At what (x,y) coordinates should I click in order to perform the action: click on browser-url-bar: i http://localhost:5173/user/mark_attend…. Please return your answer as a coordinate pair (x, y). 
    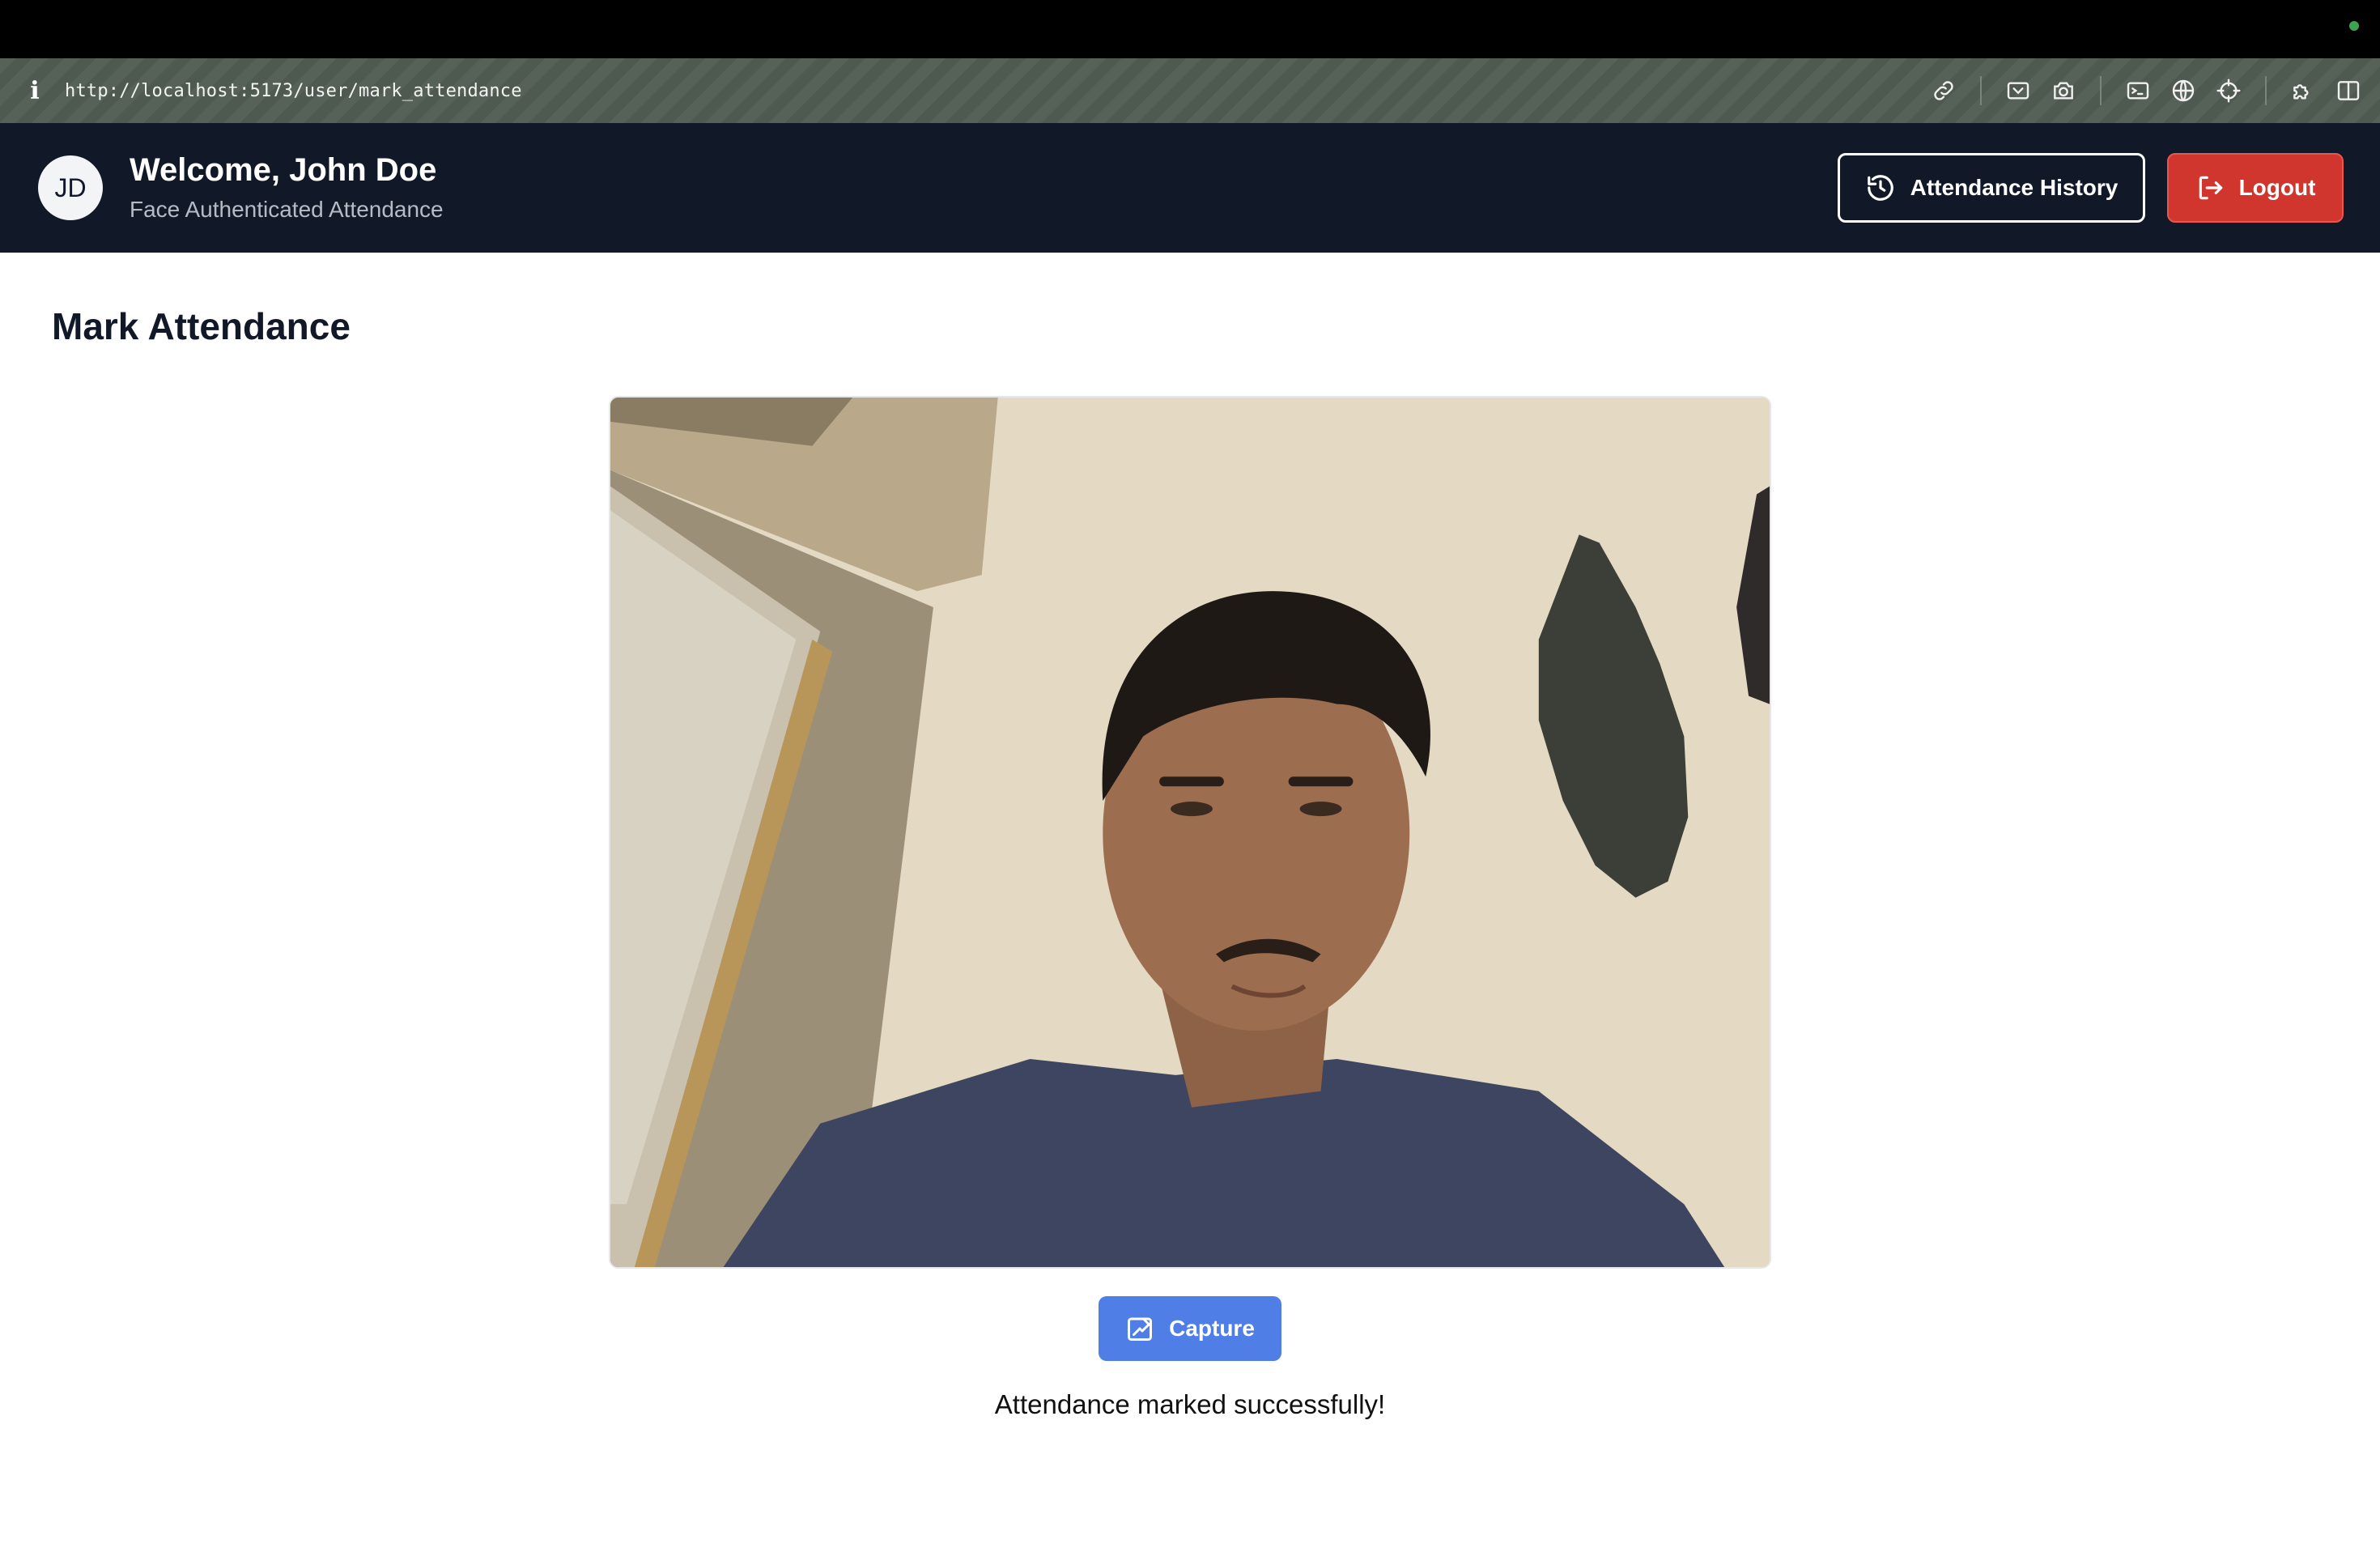
    Looking at the image, I should click on (1190, 91).